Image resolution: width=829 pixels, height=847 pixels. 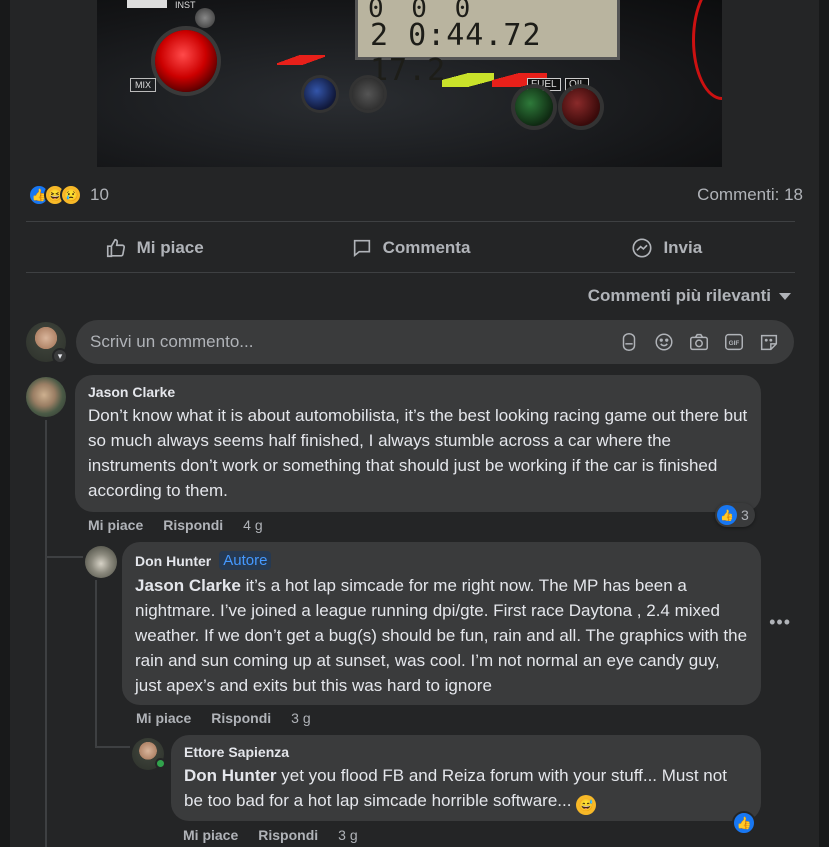 What do you see at coordinates (60, 356) in the screenshot?
I see `chevron-down-icon: ▾` at bounding box center [60, 356].